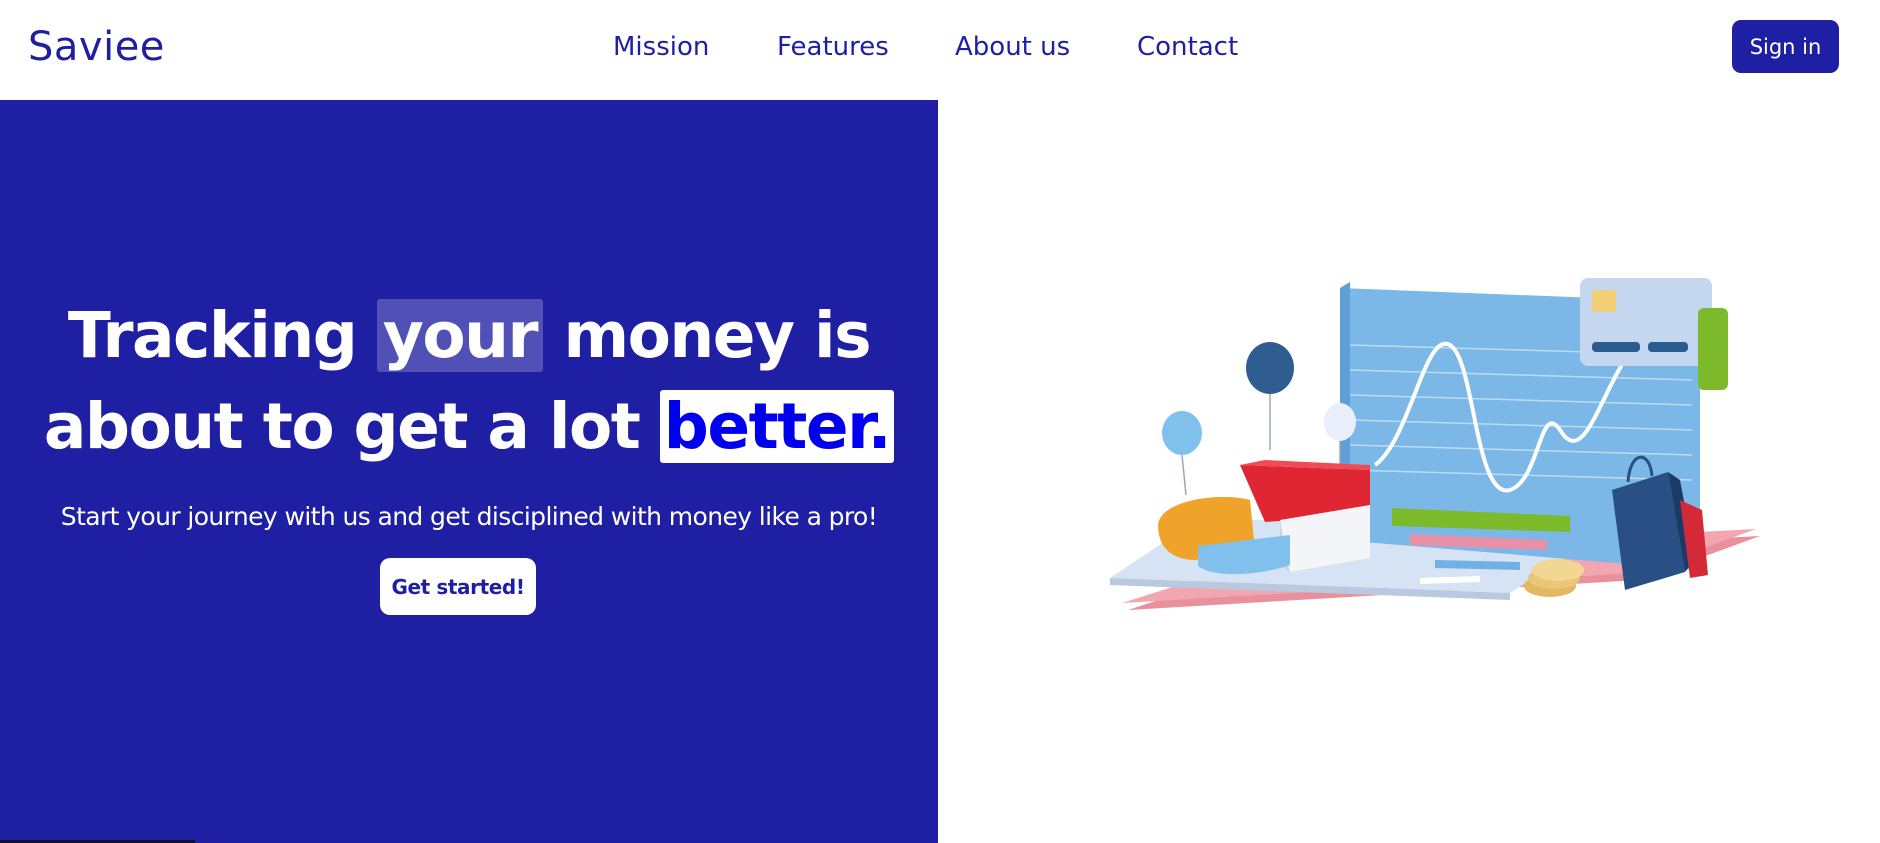 The width and height of the screenshot is (1880, 843). Describe the element at coordinates (833, 47) in the screenshot. I see `nav-features: Features` at that location.